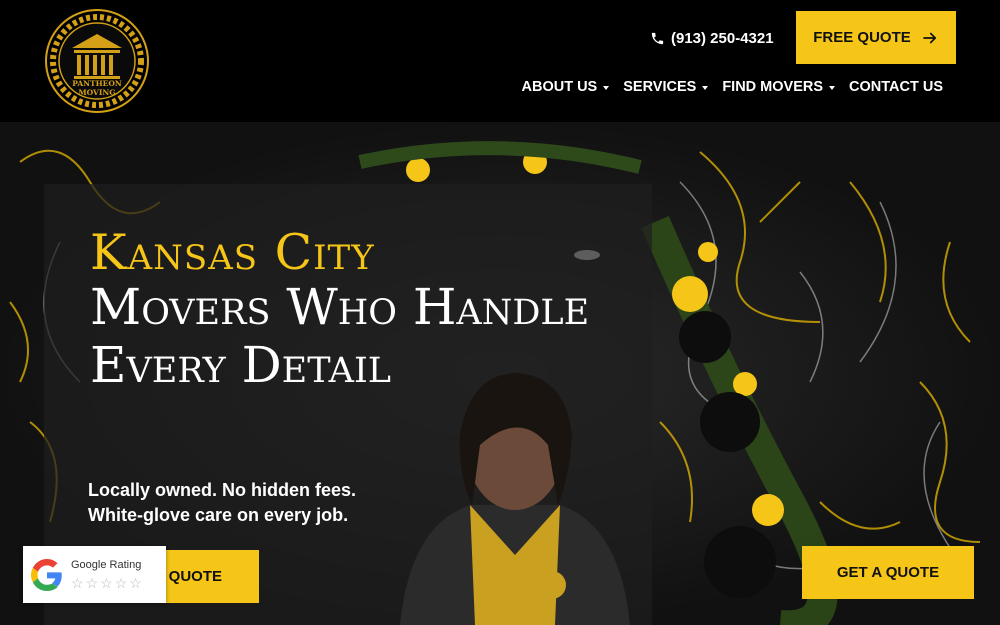 This screenshot has width=1000, height=625. I want to click on pantheon-logo: PANTHEON MOVING, so click(97, 61).